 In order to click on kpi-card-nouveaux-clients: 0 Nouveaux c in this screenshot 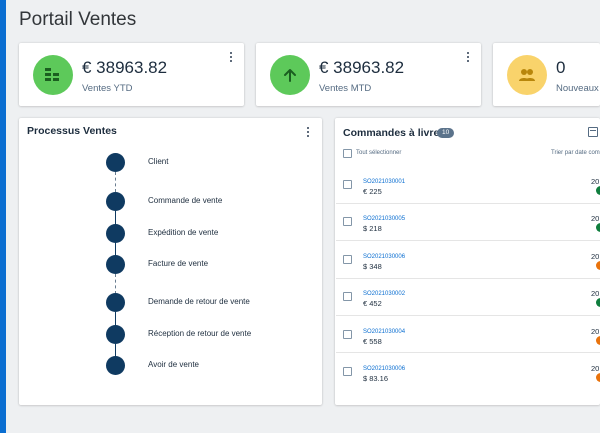, I will do `click(546, 74)`.